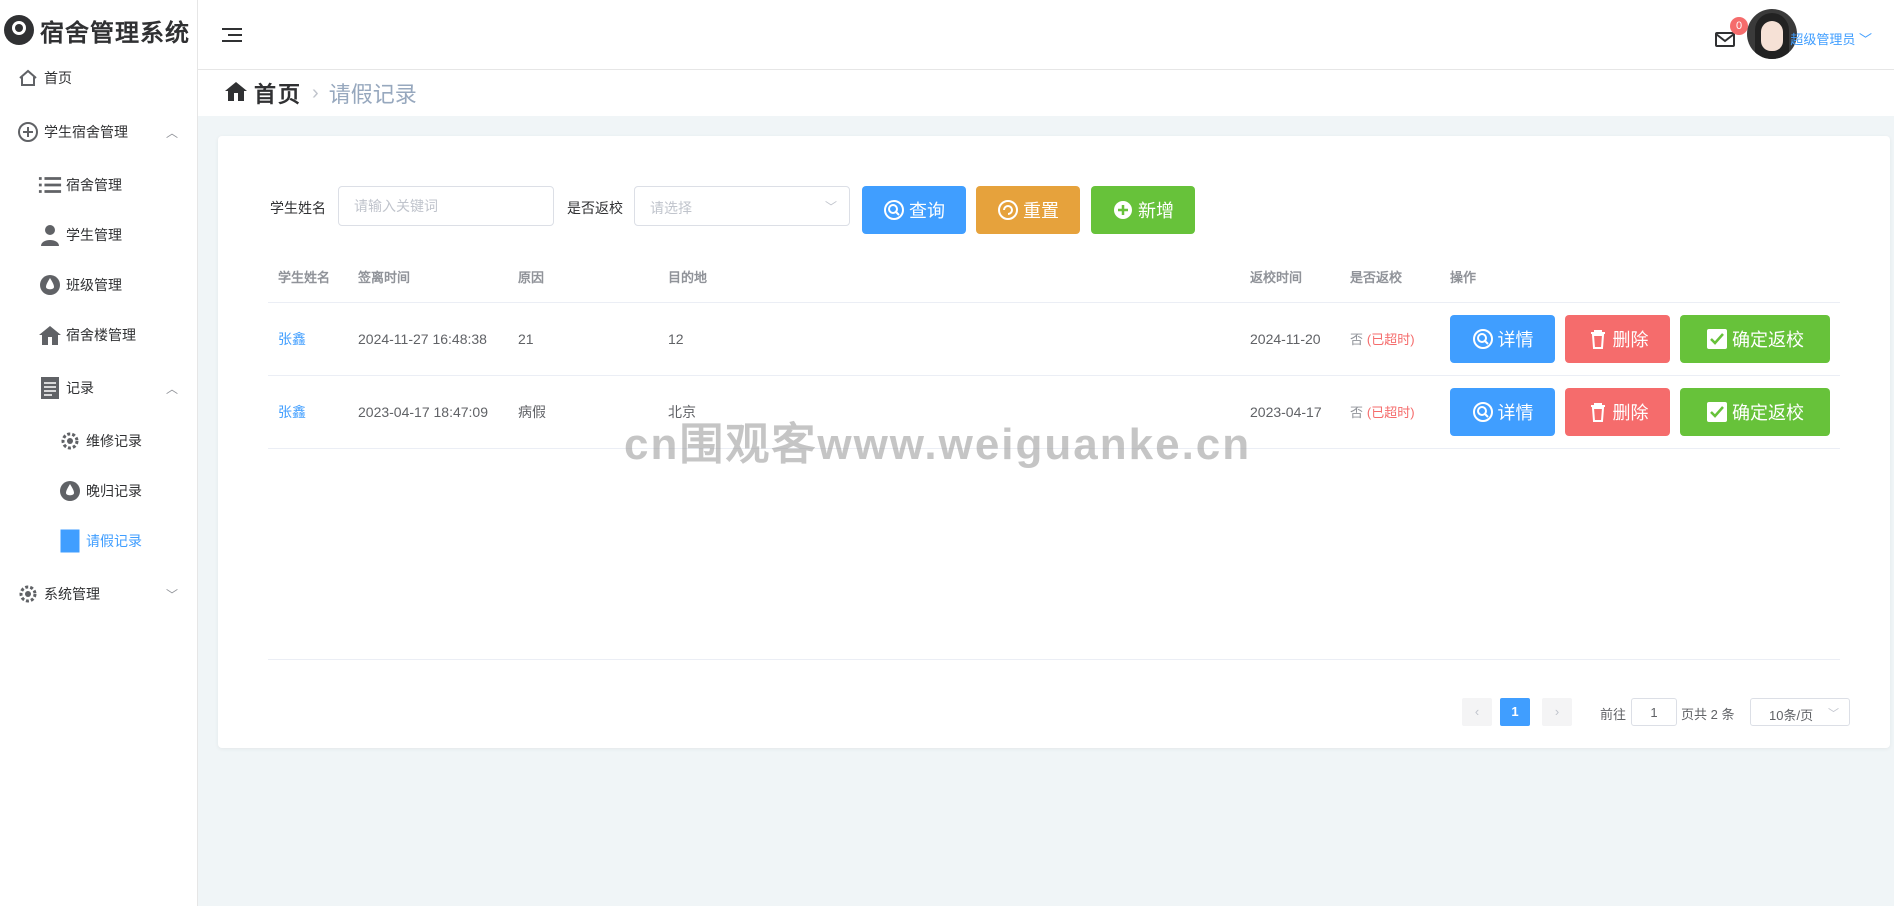  I want to click on user-menu: 超级管理员 ﹀, so click(1831, 38).